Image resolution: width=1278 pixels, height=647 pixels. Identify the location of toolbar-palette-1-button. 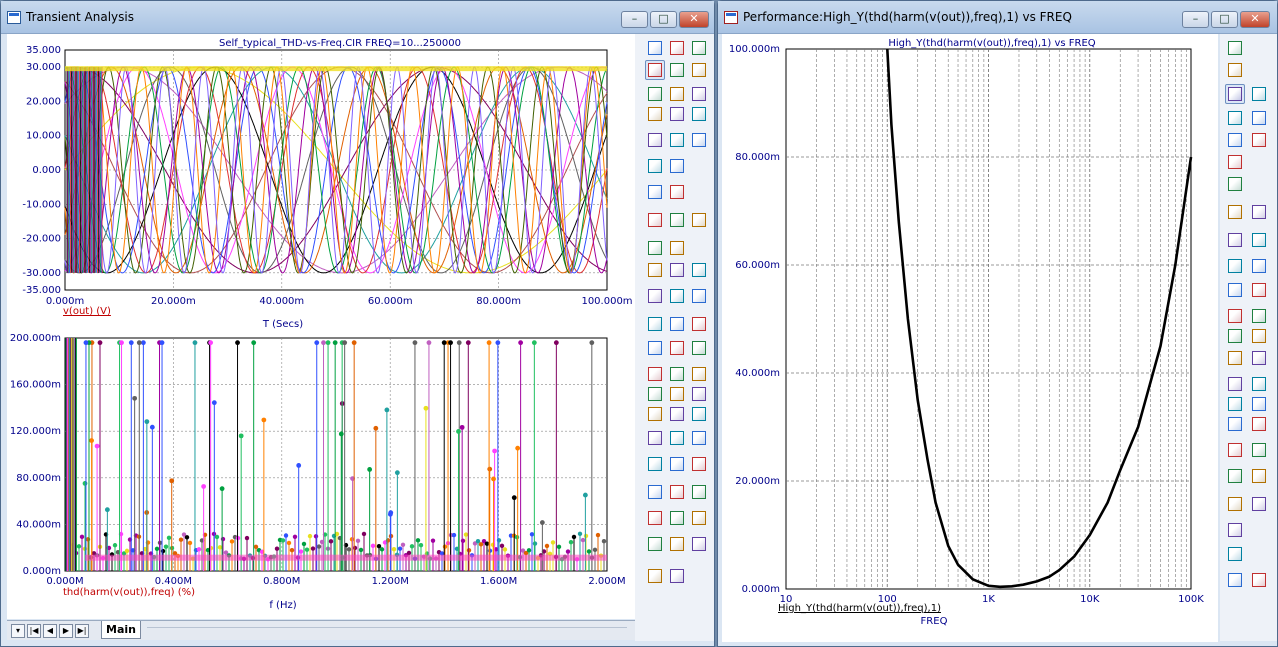
(677, 576).